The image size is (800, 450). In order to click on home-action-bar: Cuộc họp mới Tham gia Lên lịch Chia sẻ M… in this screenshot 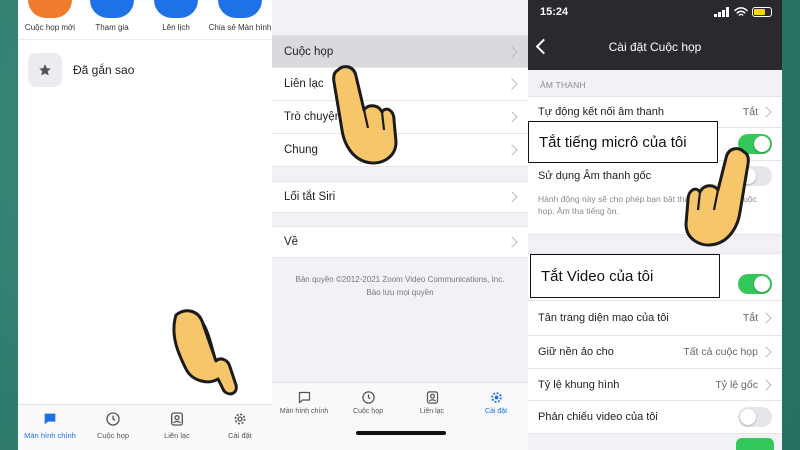, I will do `click(145, 20)`.